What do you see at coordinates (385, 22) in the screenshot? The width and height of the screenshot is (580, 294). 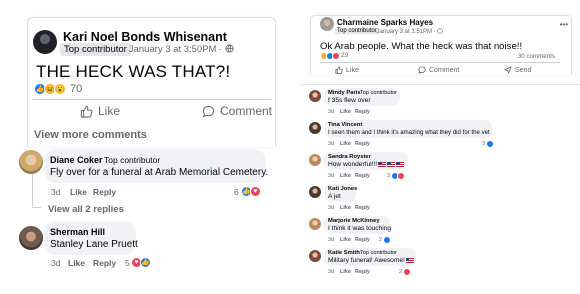 I see `post-author: Charmaine Sparks Hayes` at bounding box center [385, 22].